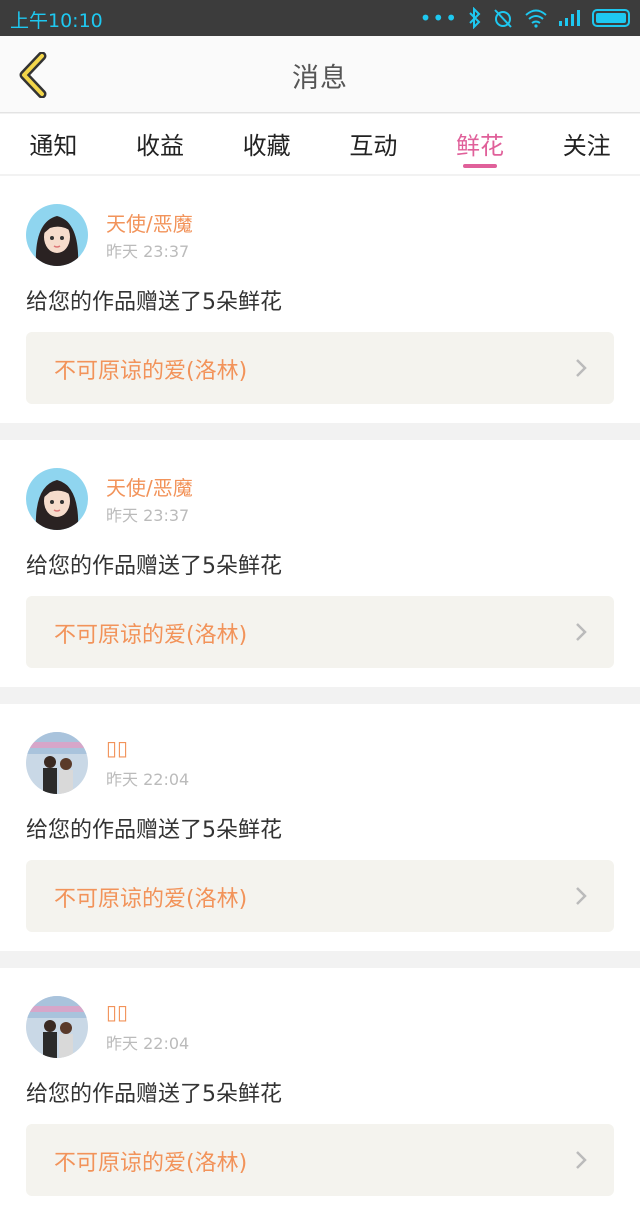 Image resolution: width=640 pixels, height=1215 pixels. I want to click on tab-interactions: 互动, so click(373, 144).